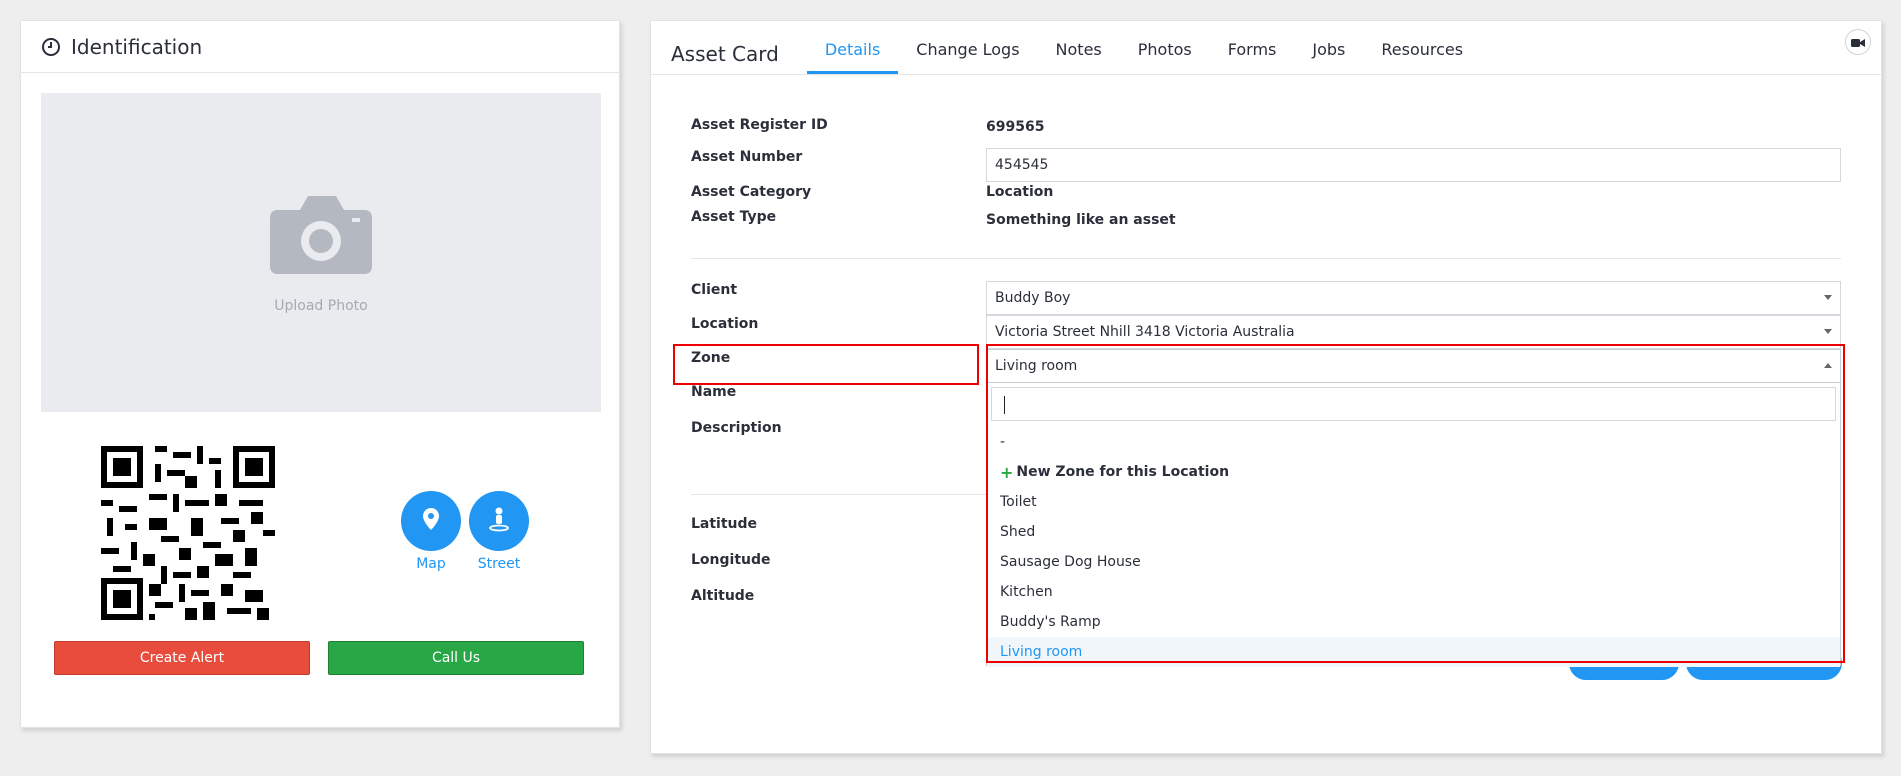  Describe the element at coordinates (1020, 192) in the screenshot. I see `asset-category-value: Location` at that location.